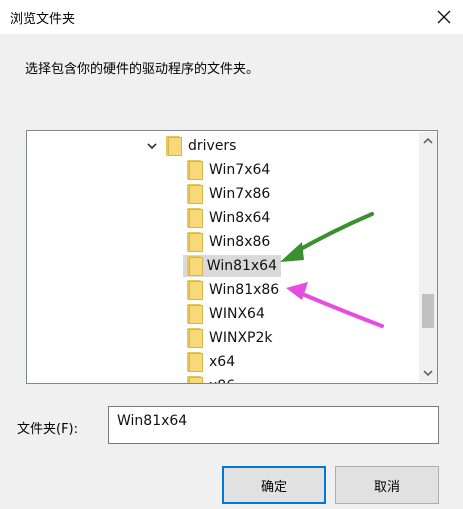 The image size is (463, 509). I want to click on tree-item-x64: x64, so click(211, 362).